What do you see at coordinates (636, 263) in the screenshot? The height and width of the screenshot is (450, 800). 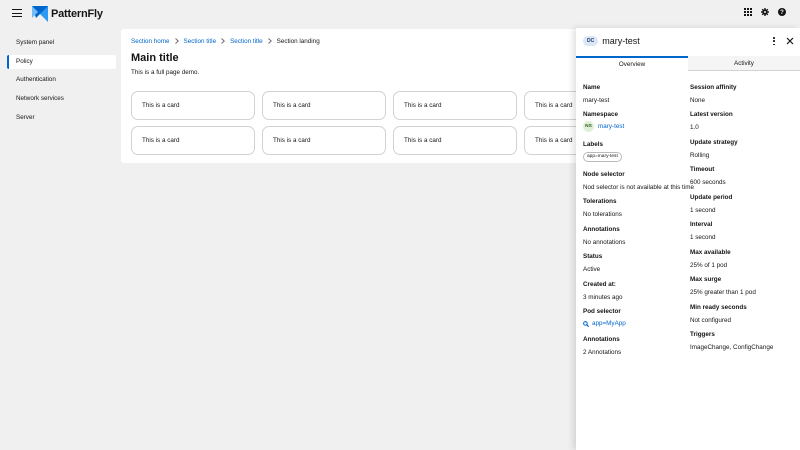 I see `field-status: Status Active` at bounding box center [636, 263].